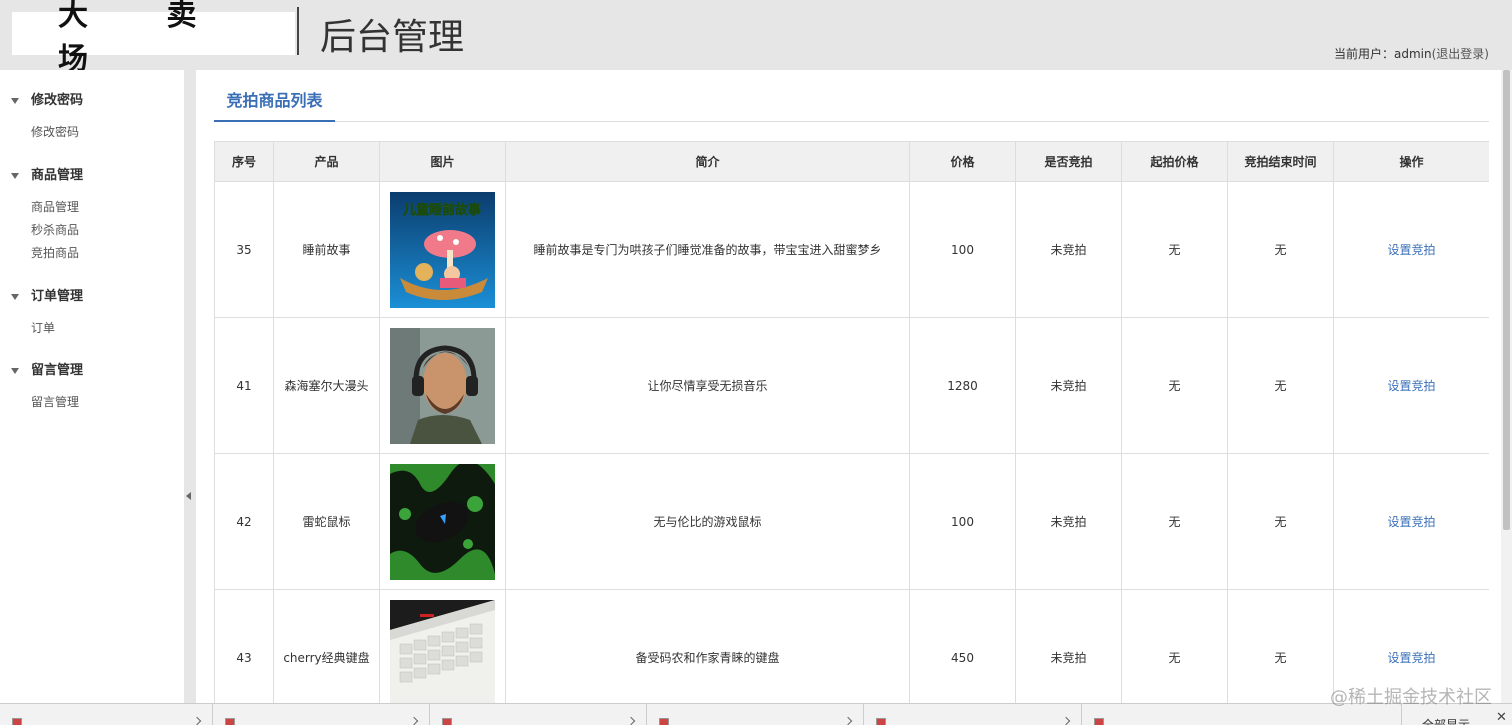 Image resolution: width=1512 pixels, height=725 pixels. I want to click on cell-product: 森海塞尔大漫头, so click(326, 385).